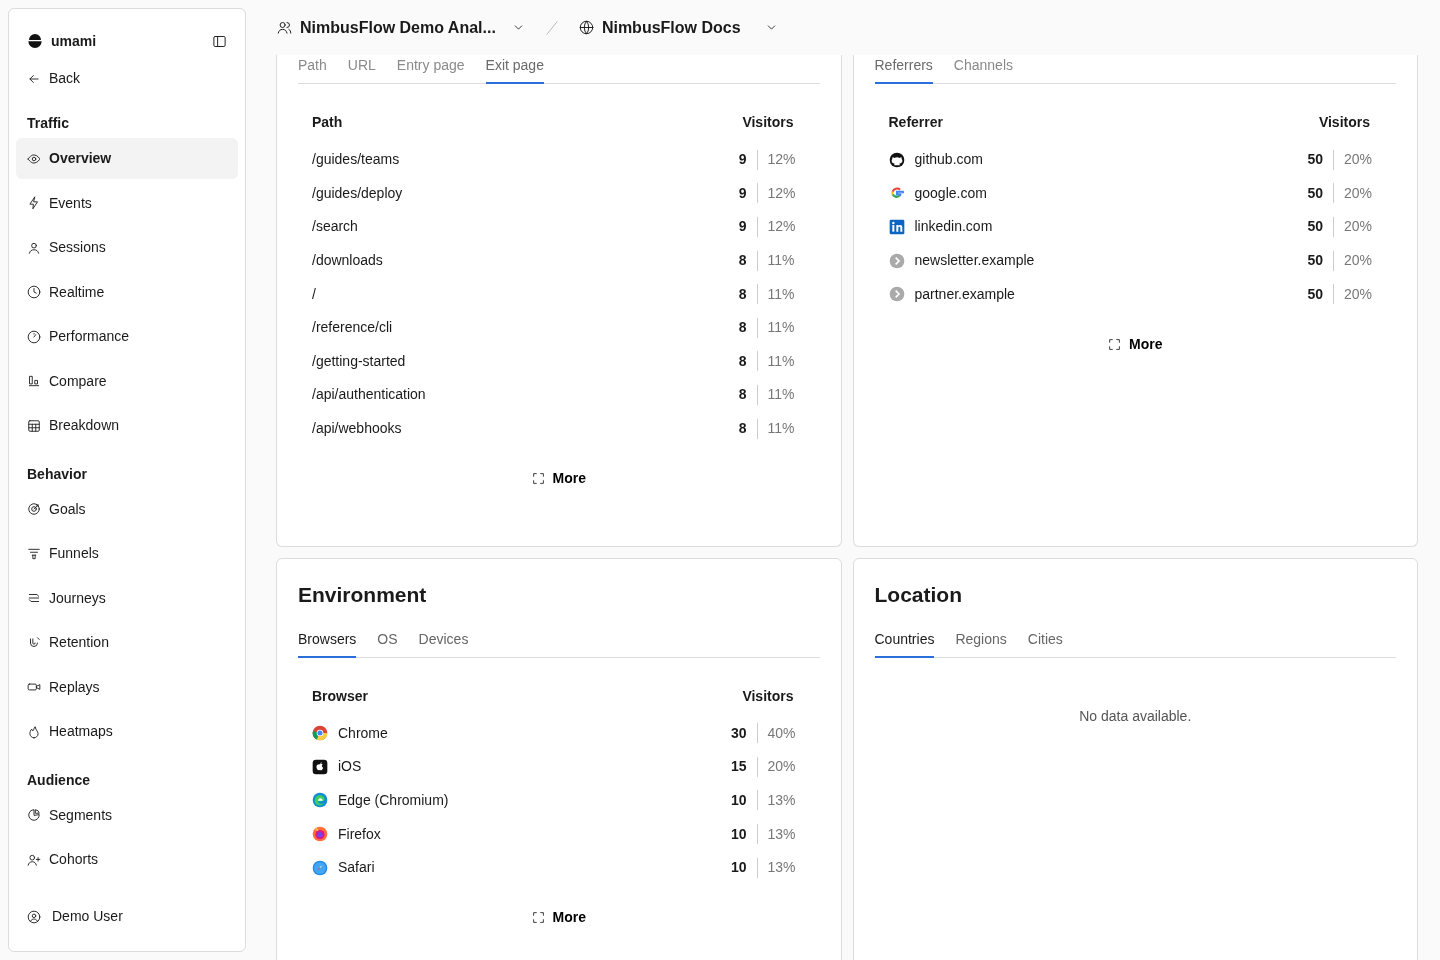 This screenshot has height=960, width=1440. I want to click on visitor-percent: 40%, so click(782, 733).